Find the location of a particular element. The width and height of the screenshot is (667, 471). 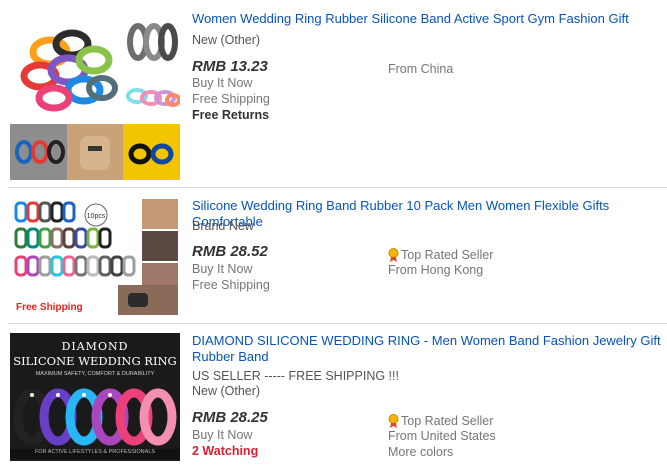

silicone-rings-photo is located at coordinates (95, 96).